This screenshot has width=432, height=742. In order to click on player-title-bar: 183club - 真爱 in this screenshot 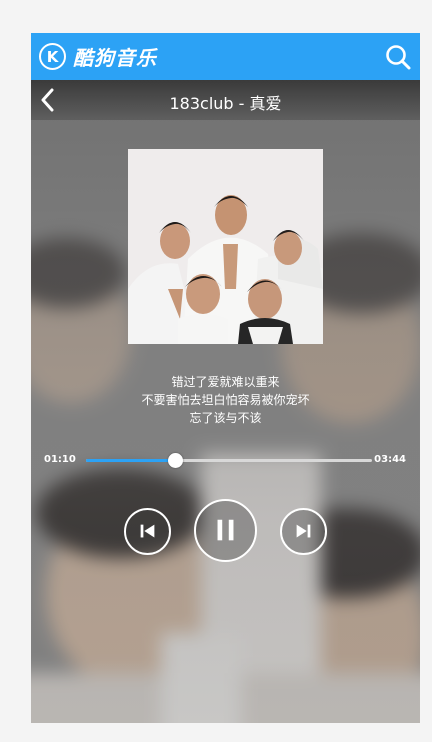, I will do `click(225, 100)`.